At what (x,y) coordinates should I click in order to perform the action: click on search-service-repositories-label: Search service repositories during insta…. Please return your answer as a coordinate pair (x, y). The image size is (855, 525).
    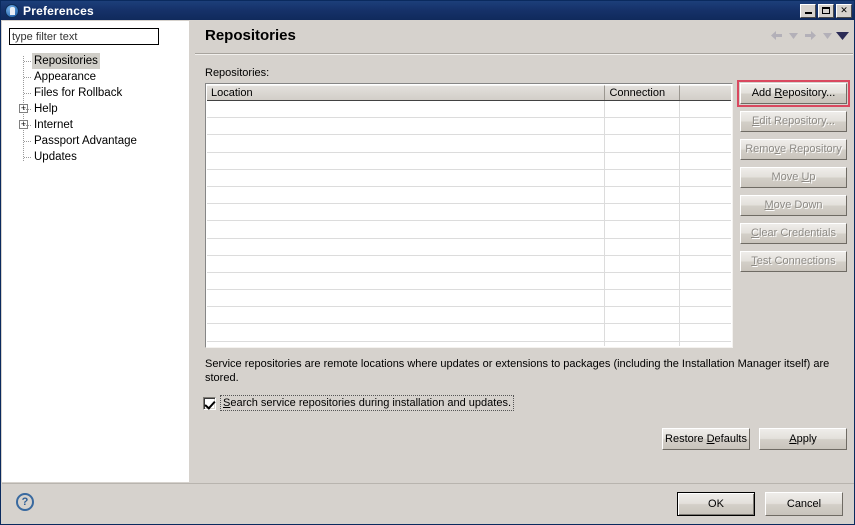
    Looking at the image, I should click on (367, 403).